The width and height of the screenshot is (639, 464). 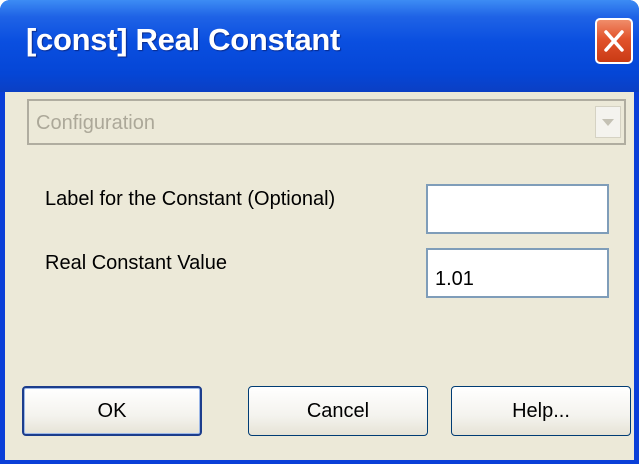 I want to click on chevron-down-icon, so click(x=608, y=122).